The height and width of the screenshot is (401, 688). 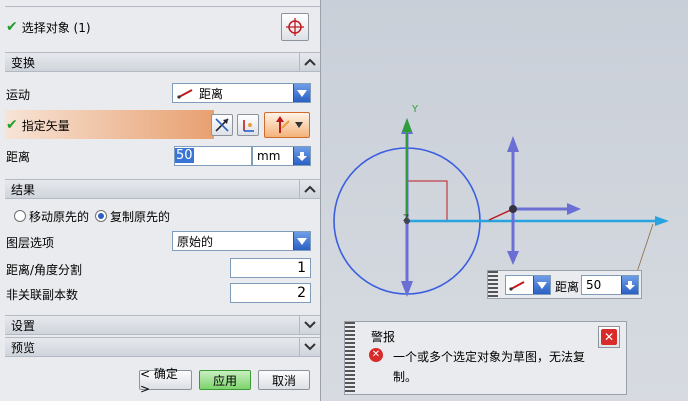 What do you see at coordinates (45, 125) in the screenshot?
I see `specify-vector-label: 指定矢量` at bounding box center [45, 125].